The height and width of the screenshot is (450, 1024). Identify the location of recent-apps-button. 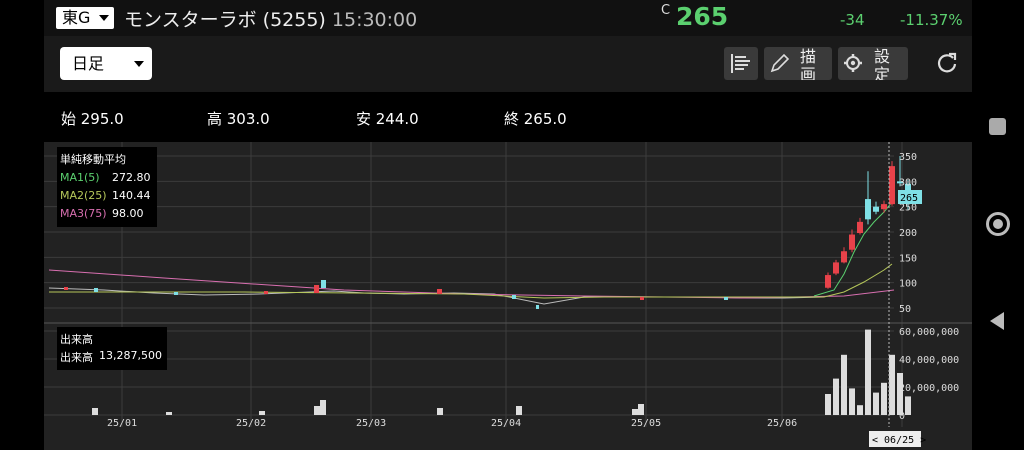
(997, 126).